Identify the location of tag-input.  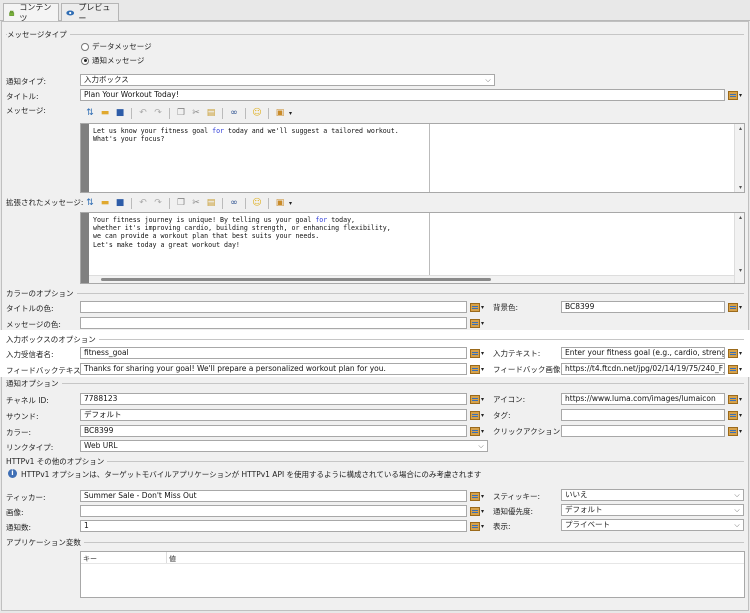
(643, 415).